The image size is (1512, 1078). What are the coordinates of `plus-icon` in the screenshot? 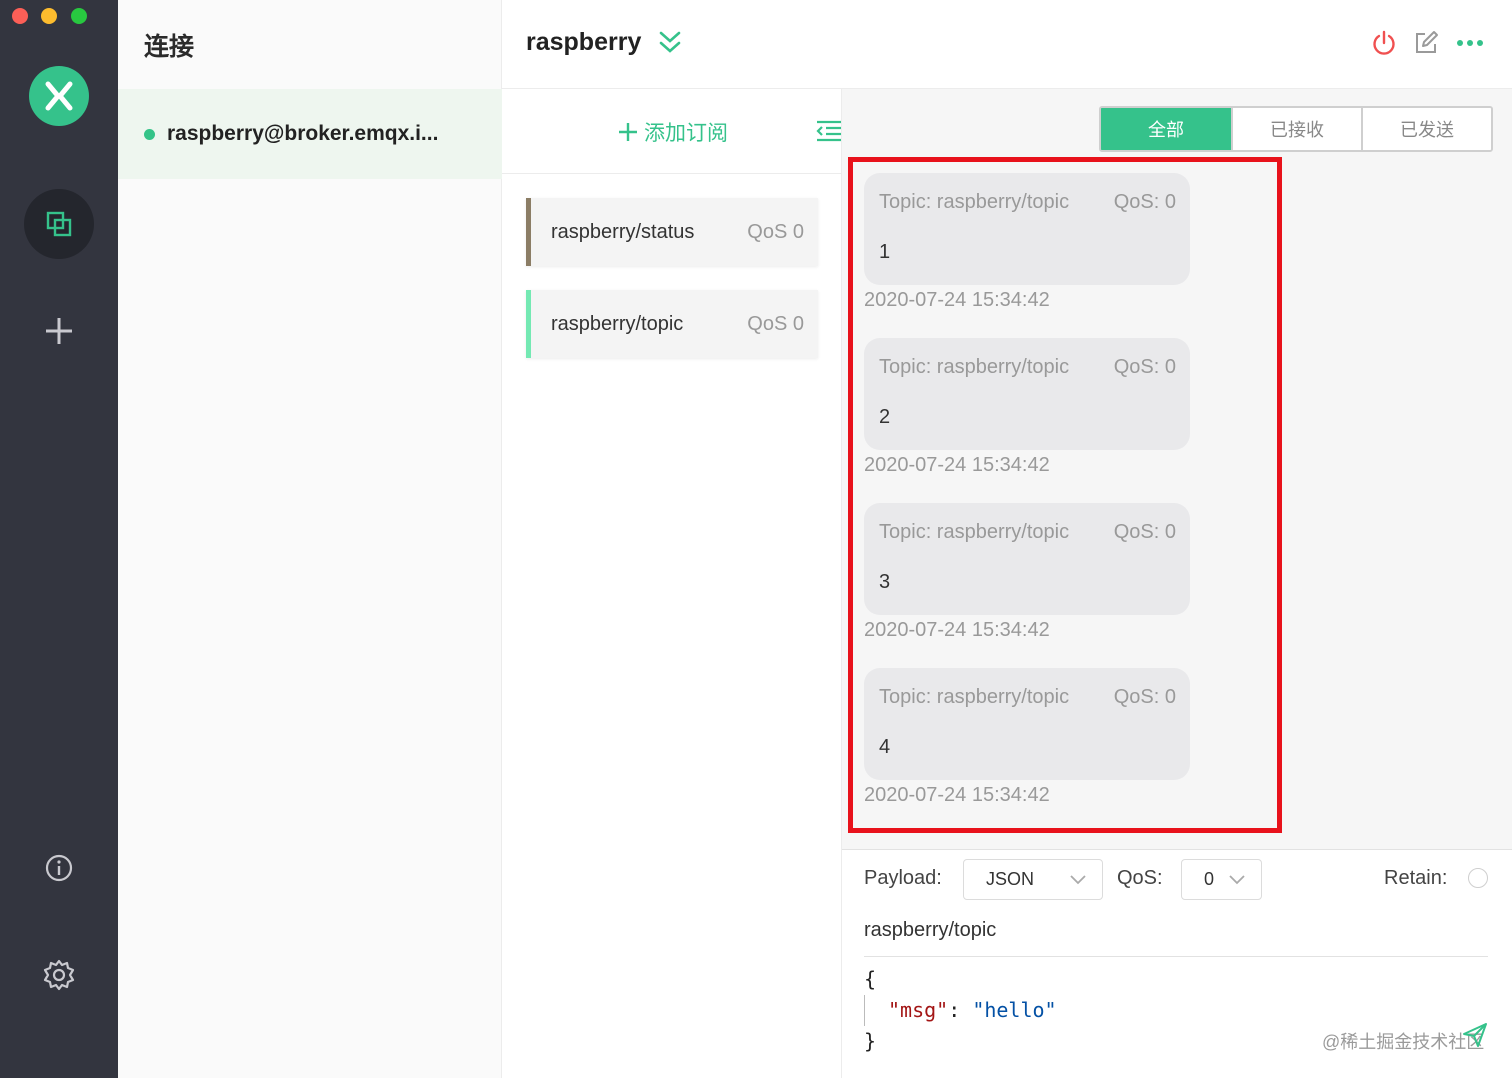 It's located at (628, 132).